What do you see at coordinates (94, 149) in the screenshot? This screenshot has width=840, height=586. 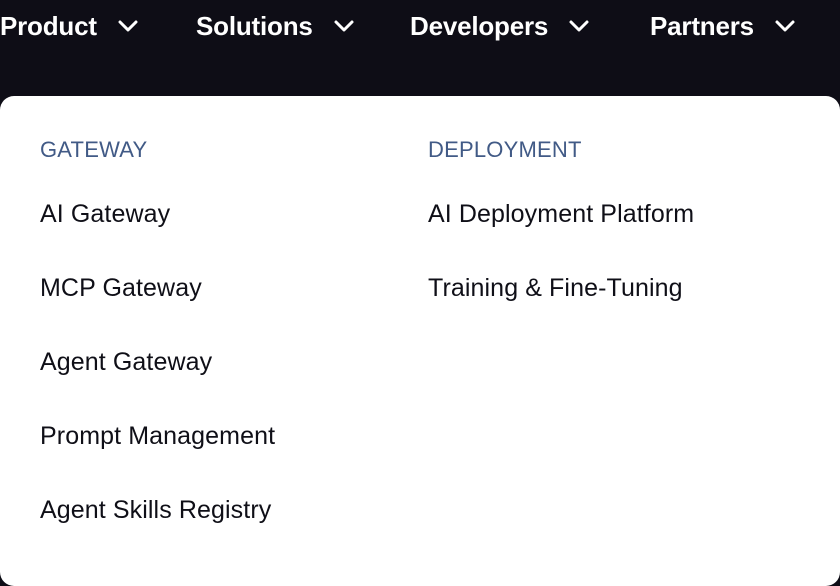 I see `column-heading: GATEWAY` at bounding box center [94, 149].